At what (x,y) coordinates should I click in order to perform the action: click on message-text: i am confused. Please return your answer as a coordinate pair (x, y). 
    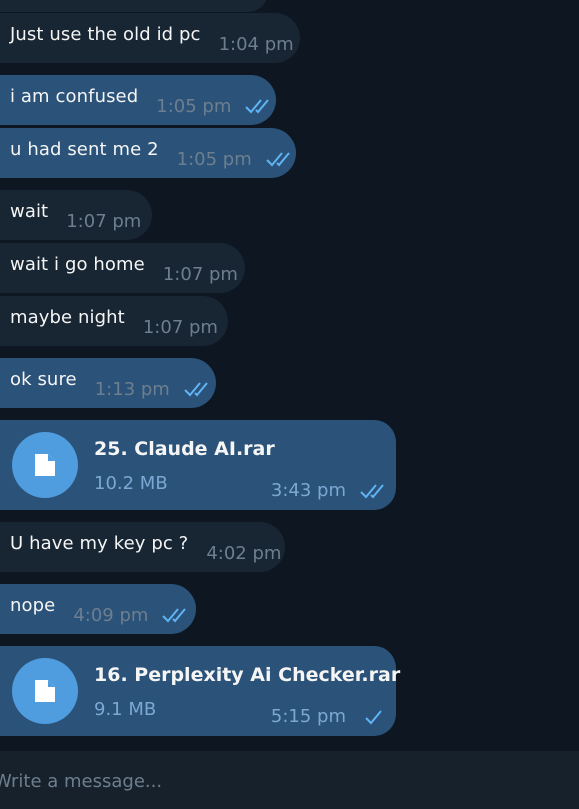
    Looking at the image, I should click on (74, 96).